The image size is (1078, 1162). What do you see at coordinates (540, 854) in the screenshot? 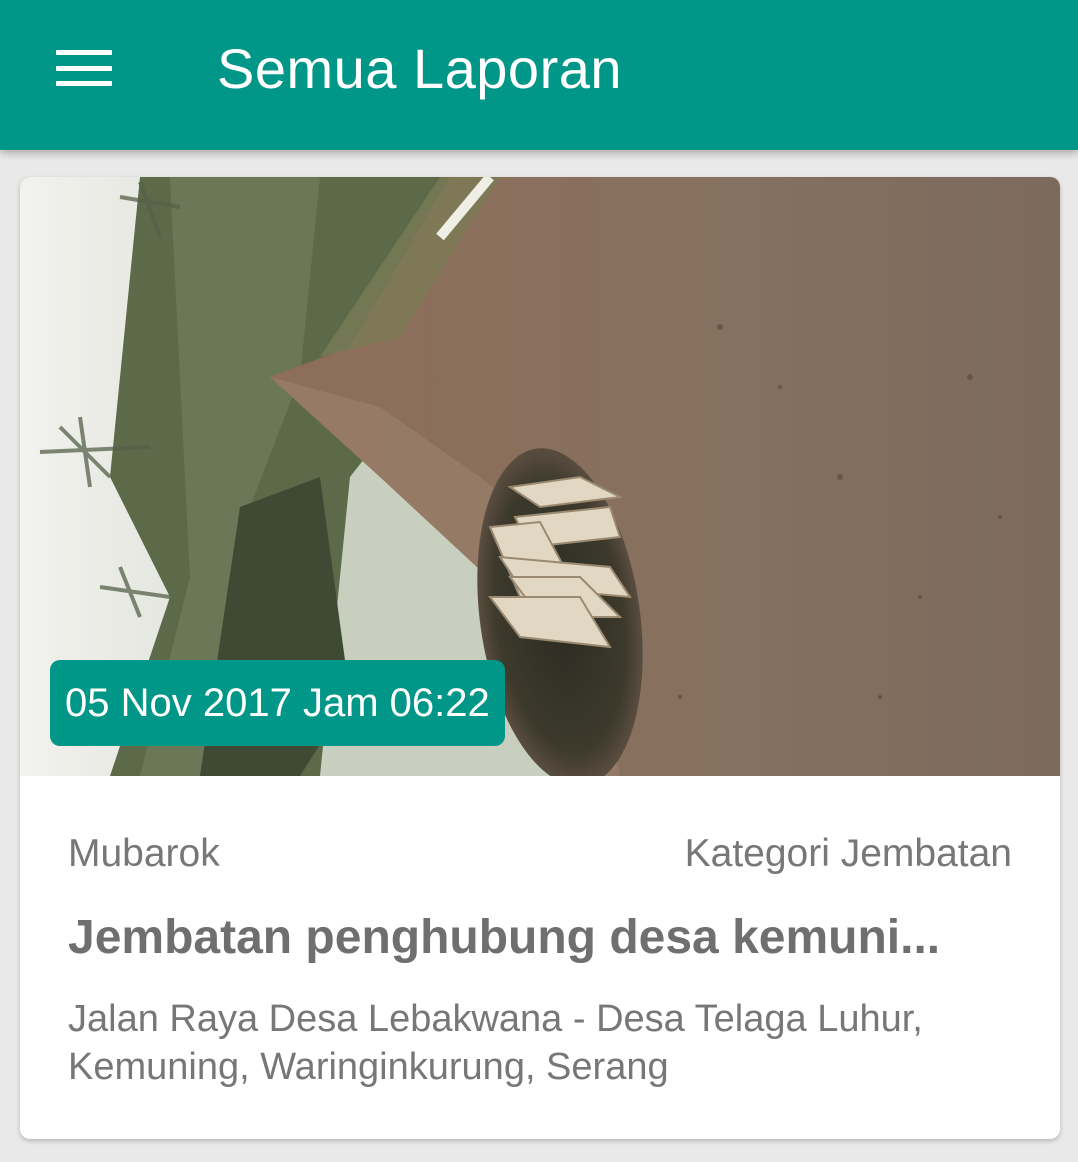
I see `report-meta-row: Mubarok Kategori Jembatan` at bounding box center [540, 854].